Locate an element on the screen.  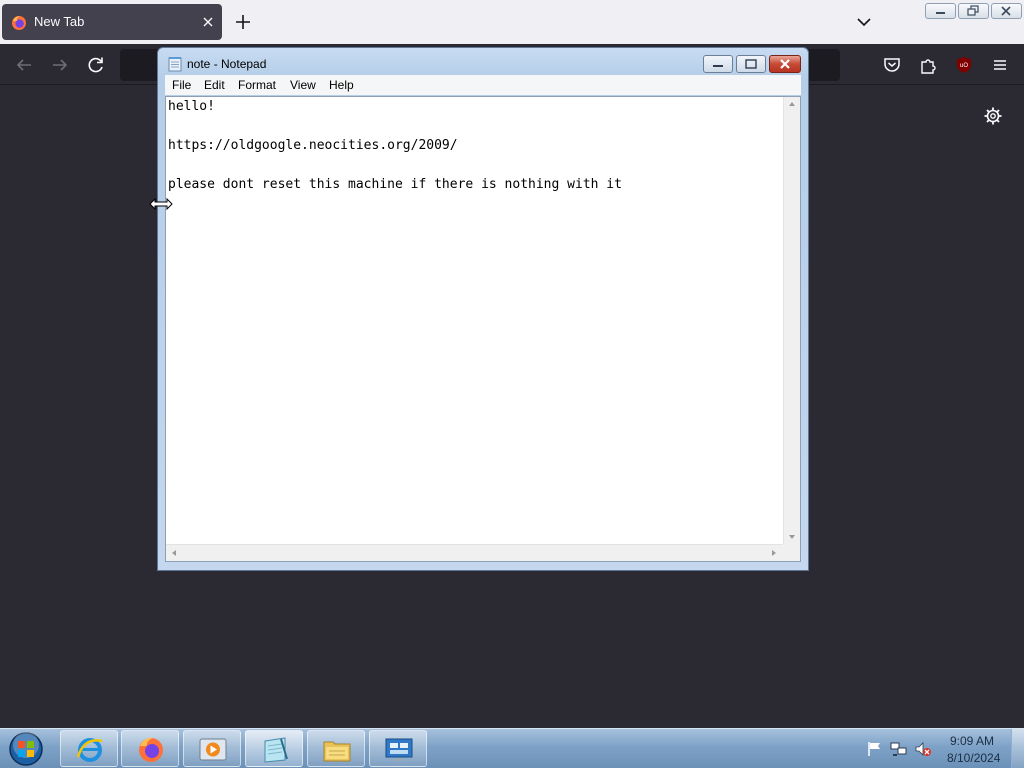
taskbar-notepad is located at coordinates (274, 748).